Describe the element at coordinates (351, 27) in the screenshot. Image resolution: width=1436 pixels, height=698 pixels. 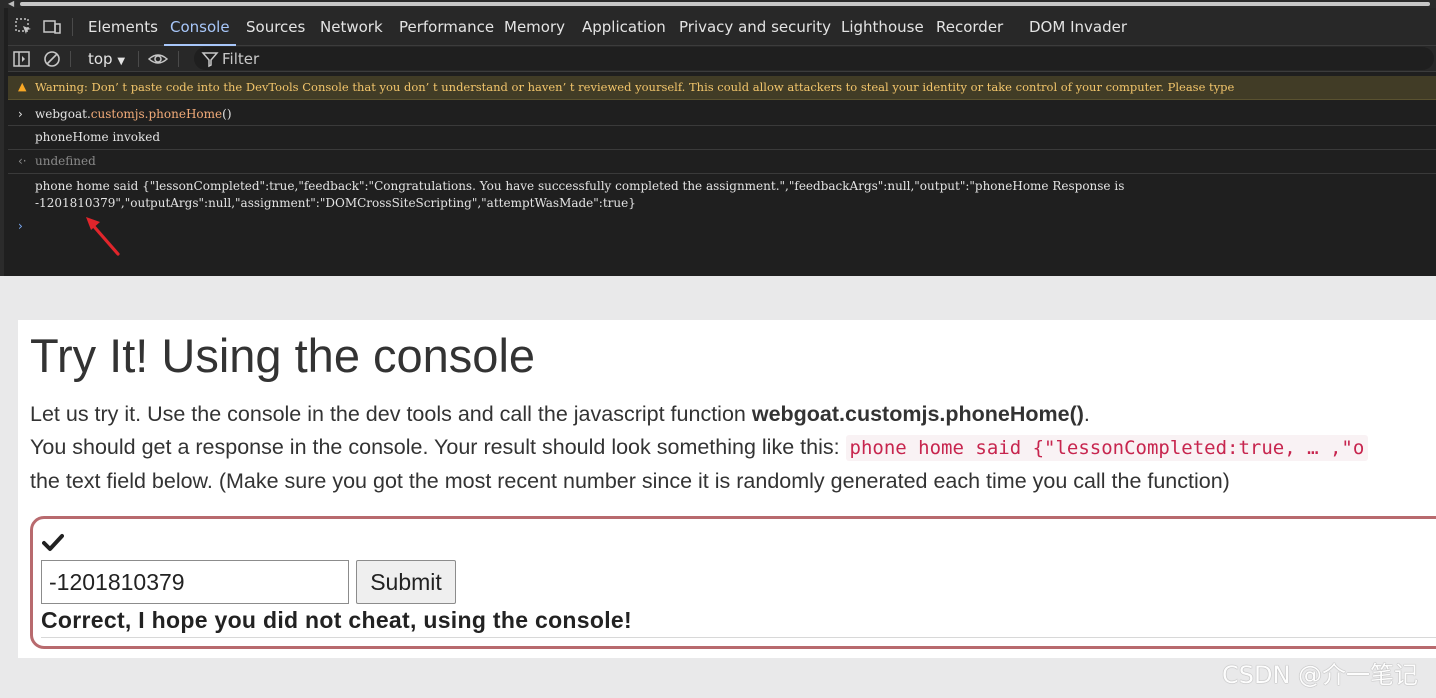
I see `tab-network: Network` at that location.